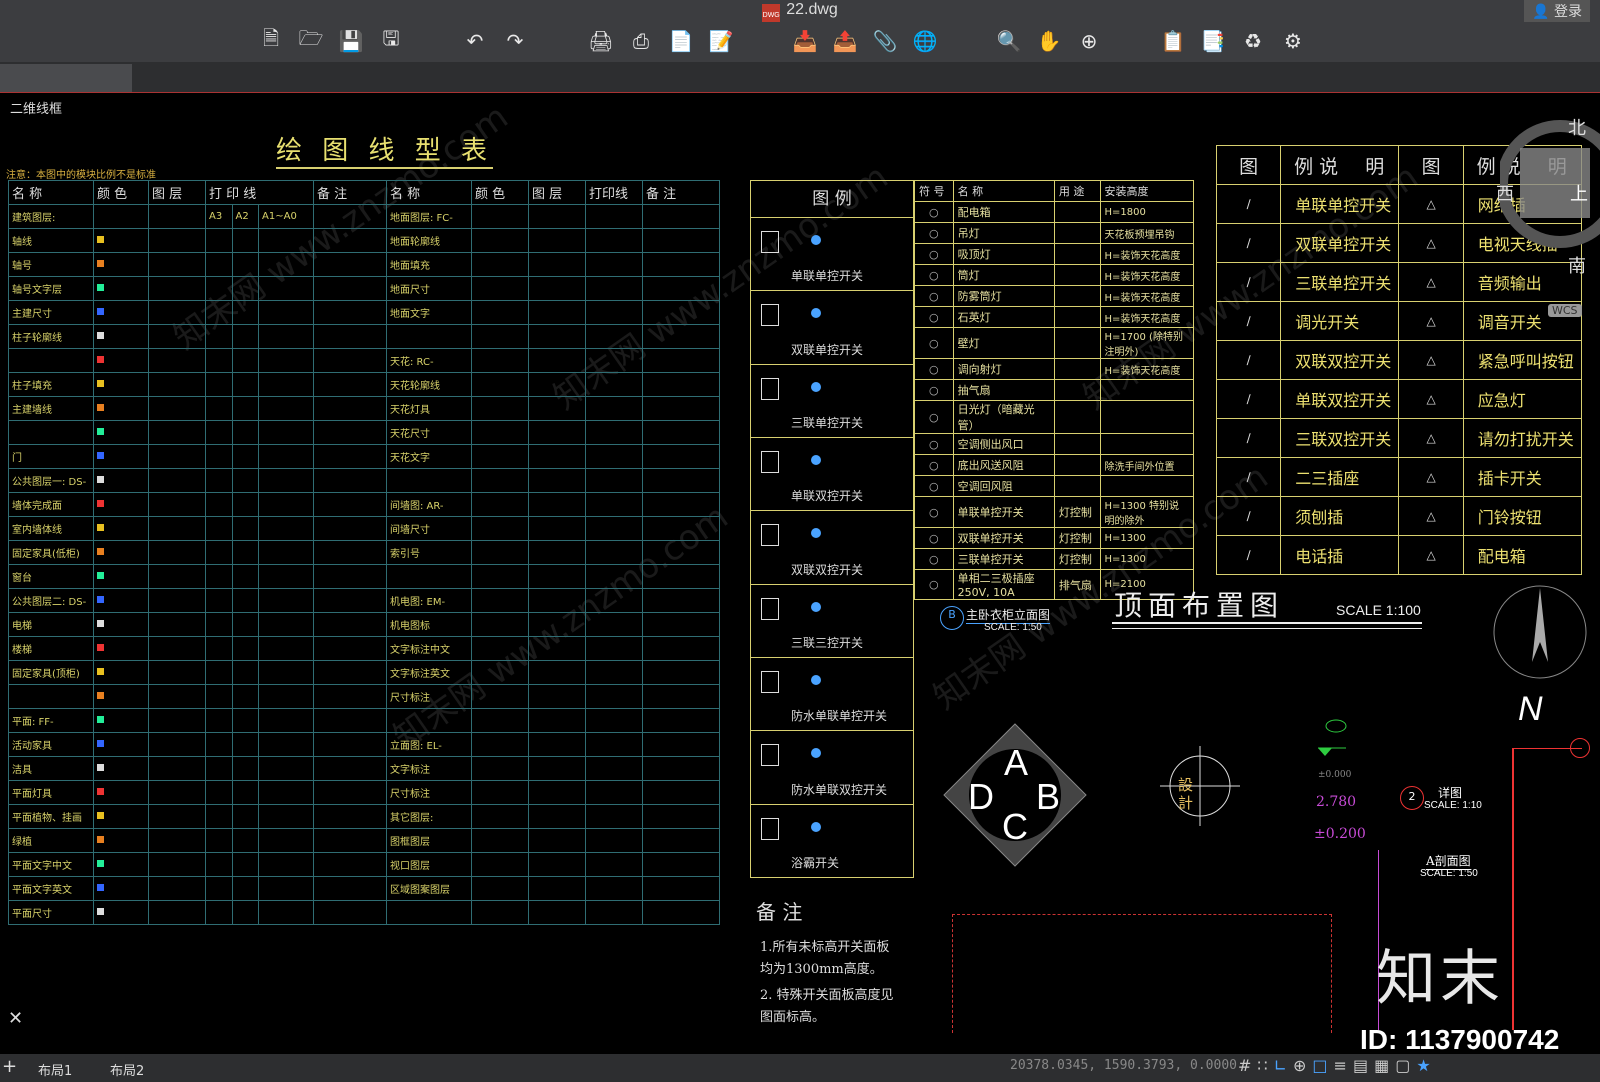  I want to click on redo-icon: ↷, so click(515, 41).